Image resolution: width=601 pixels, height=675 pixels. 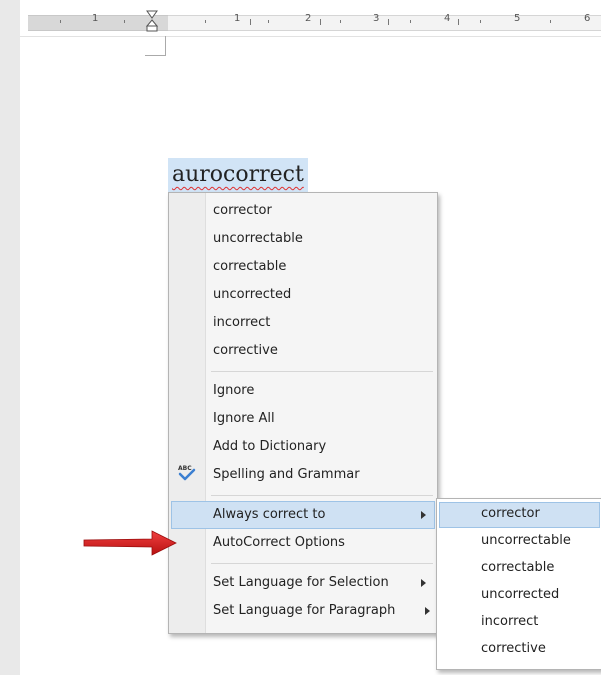 I want to click on ruler-number: 5, so click(x=517, y=18).